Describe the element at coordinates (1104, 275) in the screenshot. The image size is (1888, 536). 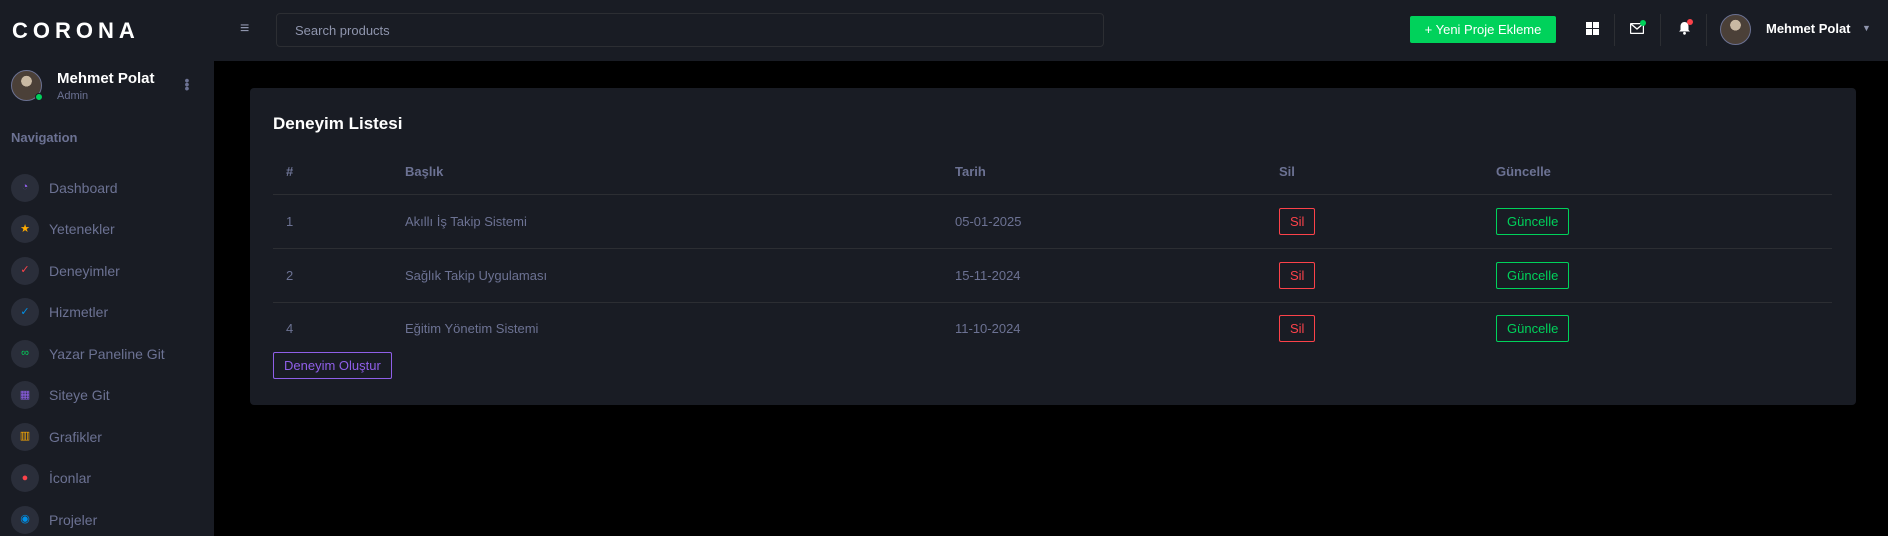
I see `cell-date: 15-11-2024` at that location.